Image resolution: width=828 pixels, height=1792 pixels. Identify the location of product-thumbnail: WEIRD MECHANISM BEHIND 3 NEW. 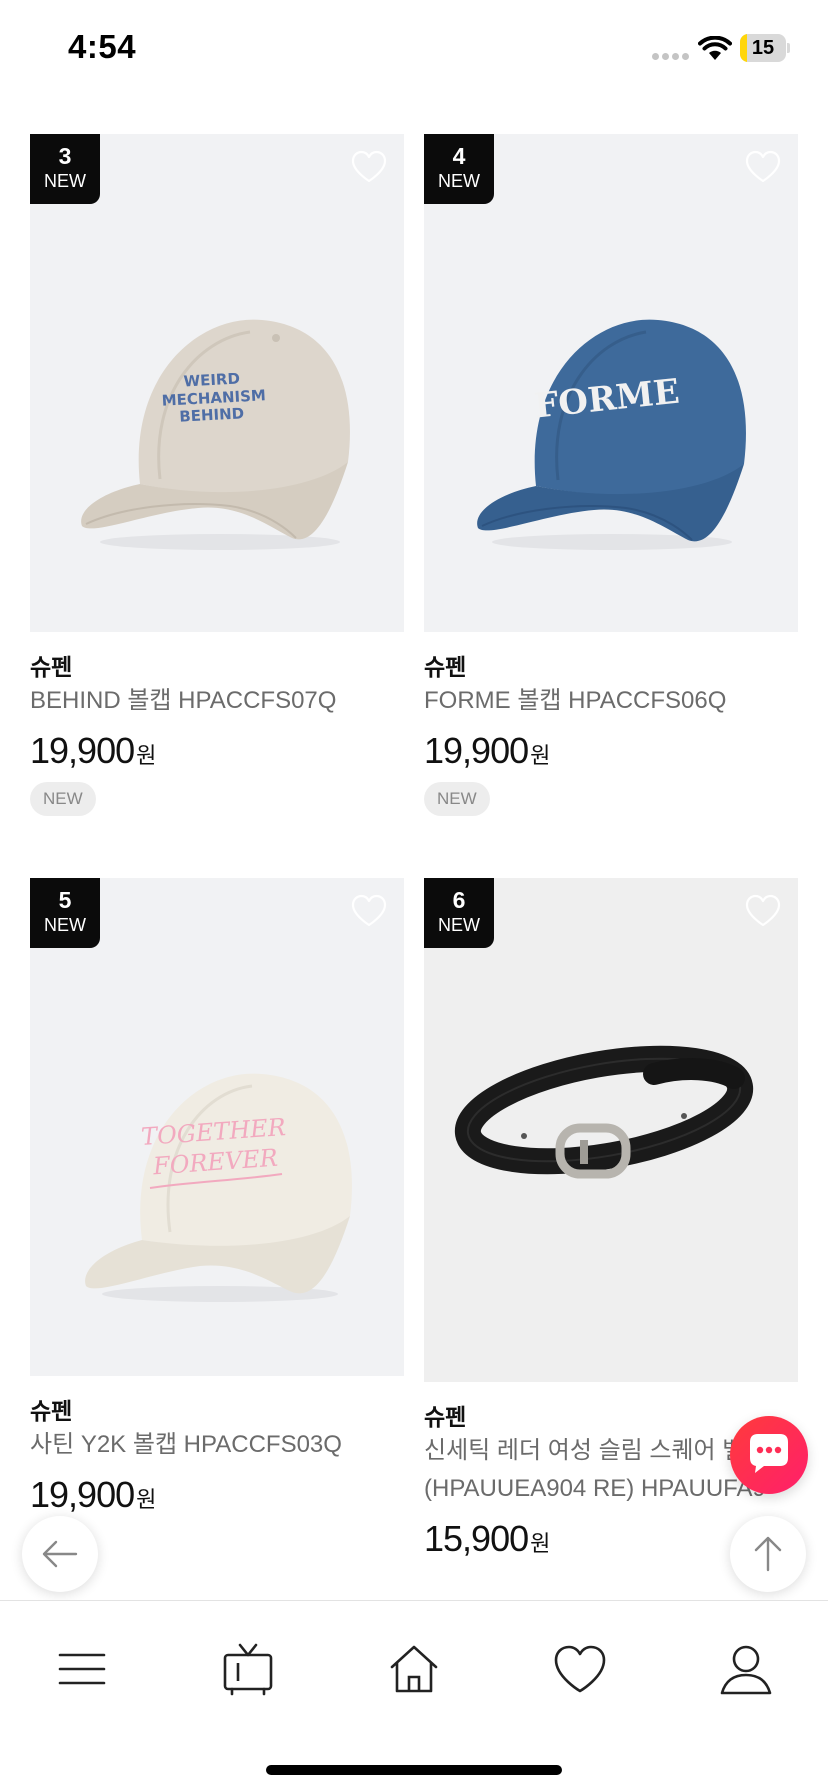
(217, 383).